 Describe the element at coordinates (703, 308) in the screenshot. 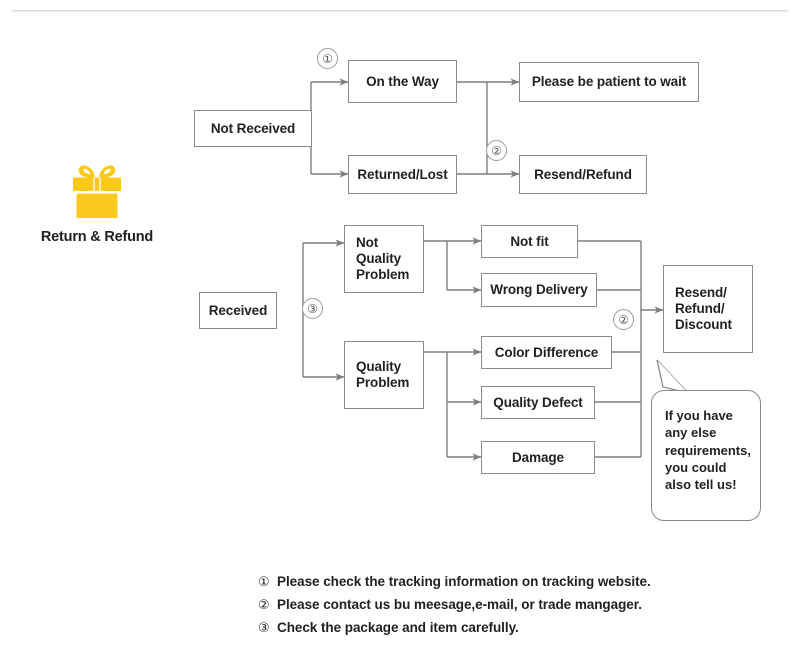

I see `node-label: Resend/ Refund/ Discount` at that location.